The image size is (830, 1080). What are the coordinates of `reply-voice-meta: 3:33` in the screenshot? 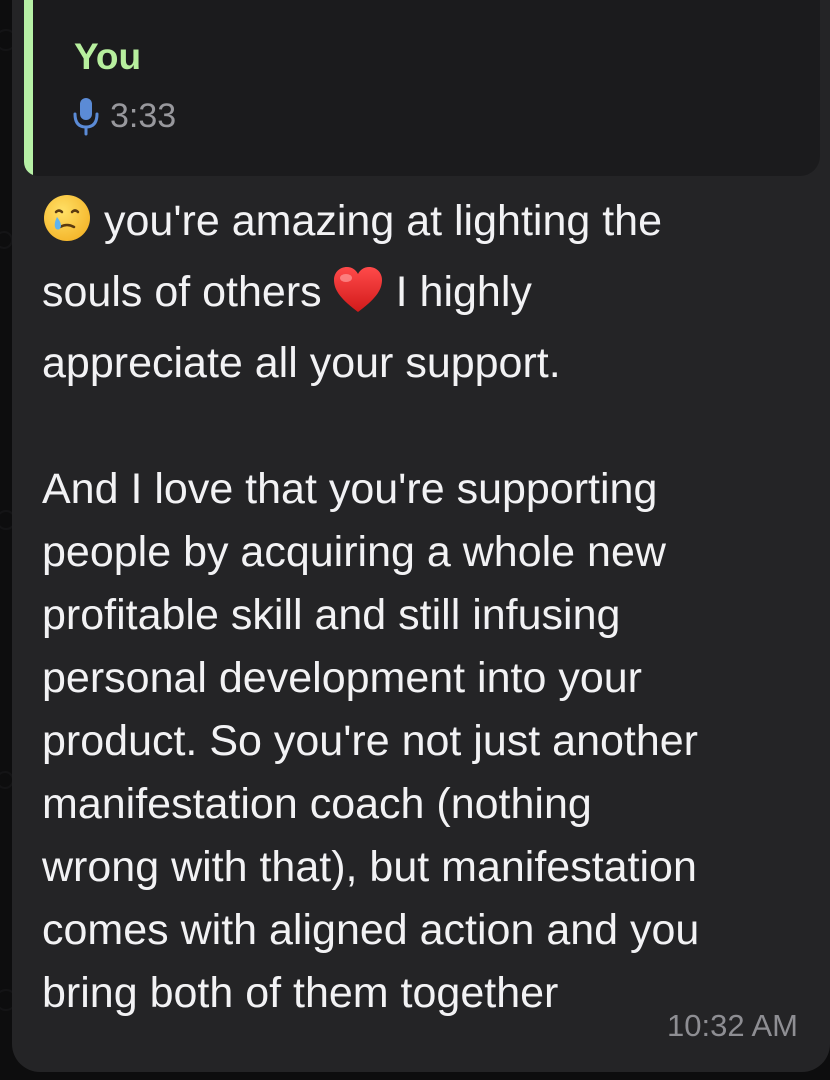 It's located at (124, 116).